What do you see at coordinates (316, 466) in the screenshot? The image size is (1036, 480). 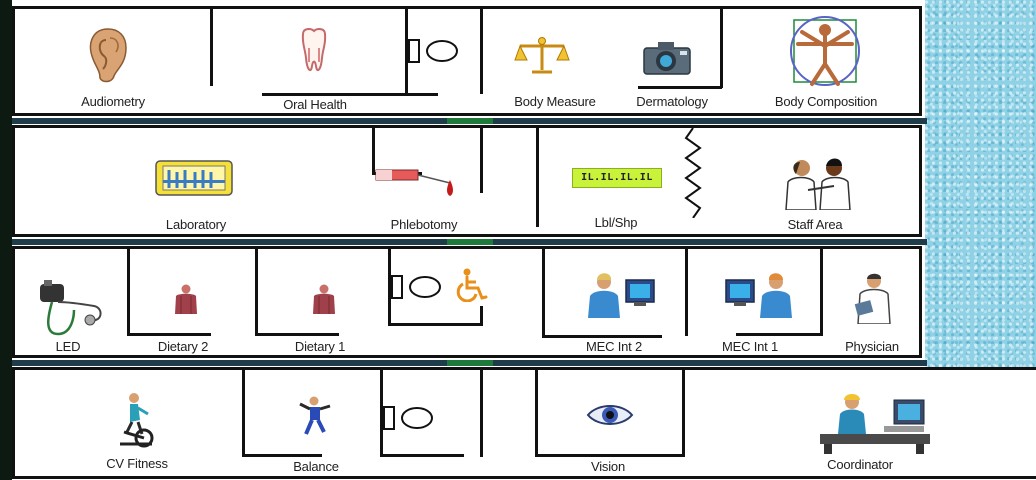 I see `room-label: Balance` at bounding box center [316, 466].